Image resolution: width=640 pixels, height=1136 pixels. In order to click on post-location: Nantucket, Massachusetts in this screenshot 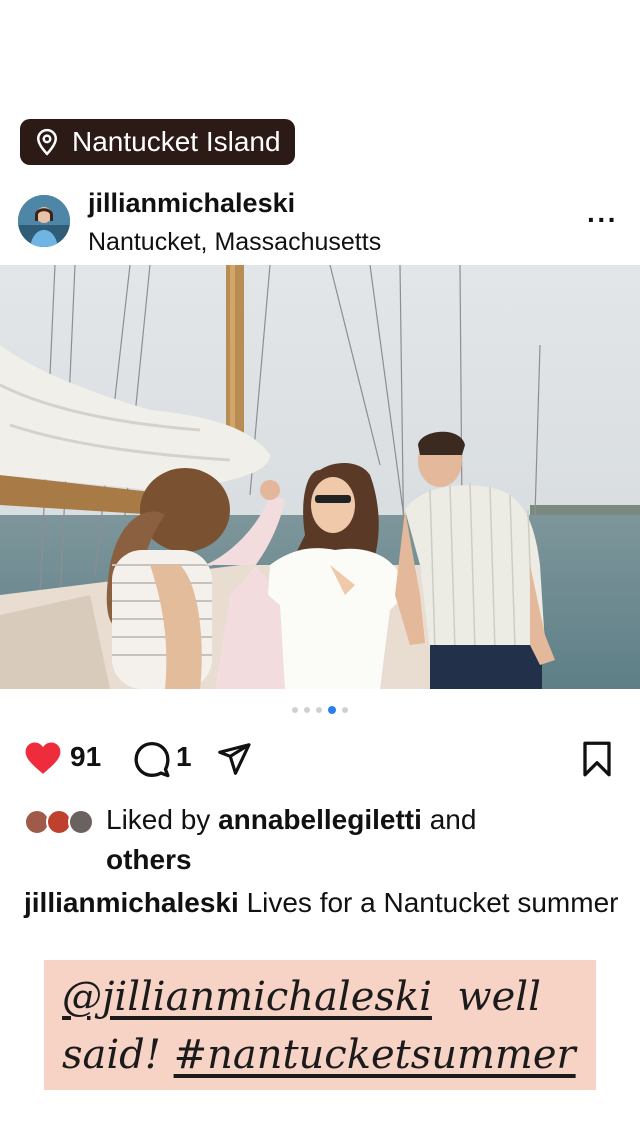, I will do `click(234, 242)`.